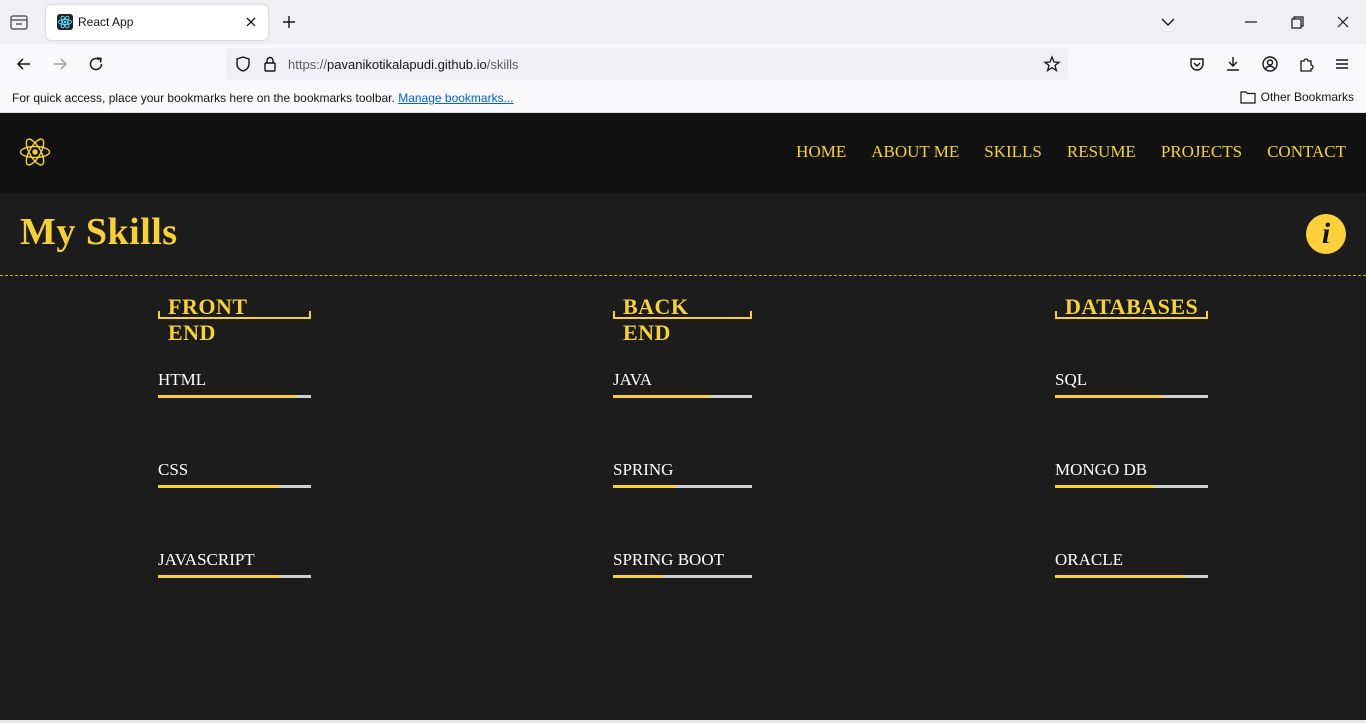 This screenshot has width=1366, height=723. Describe the element at coordinates (1168, 22) in the screenshot. I see `list-all-tabs-icon` at that location.